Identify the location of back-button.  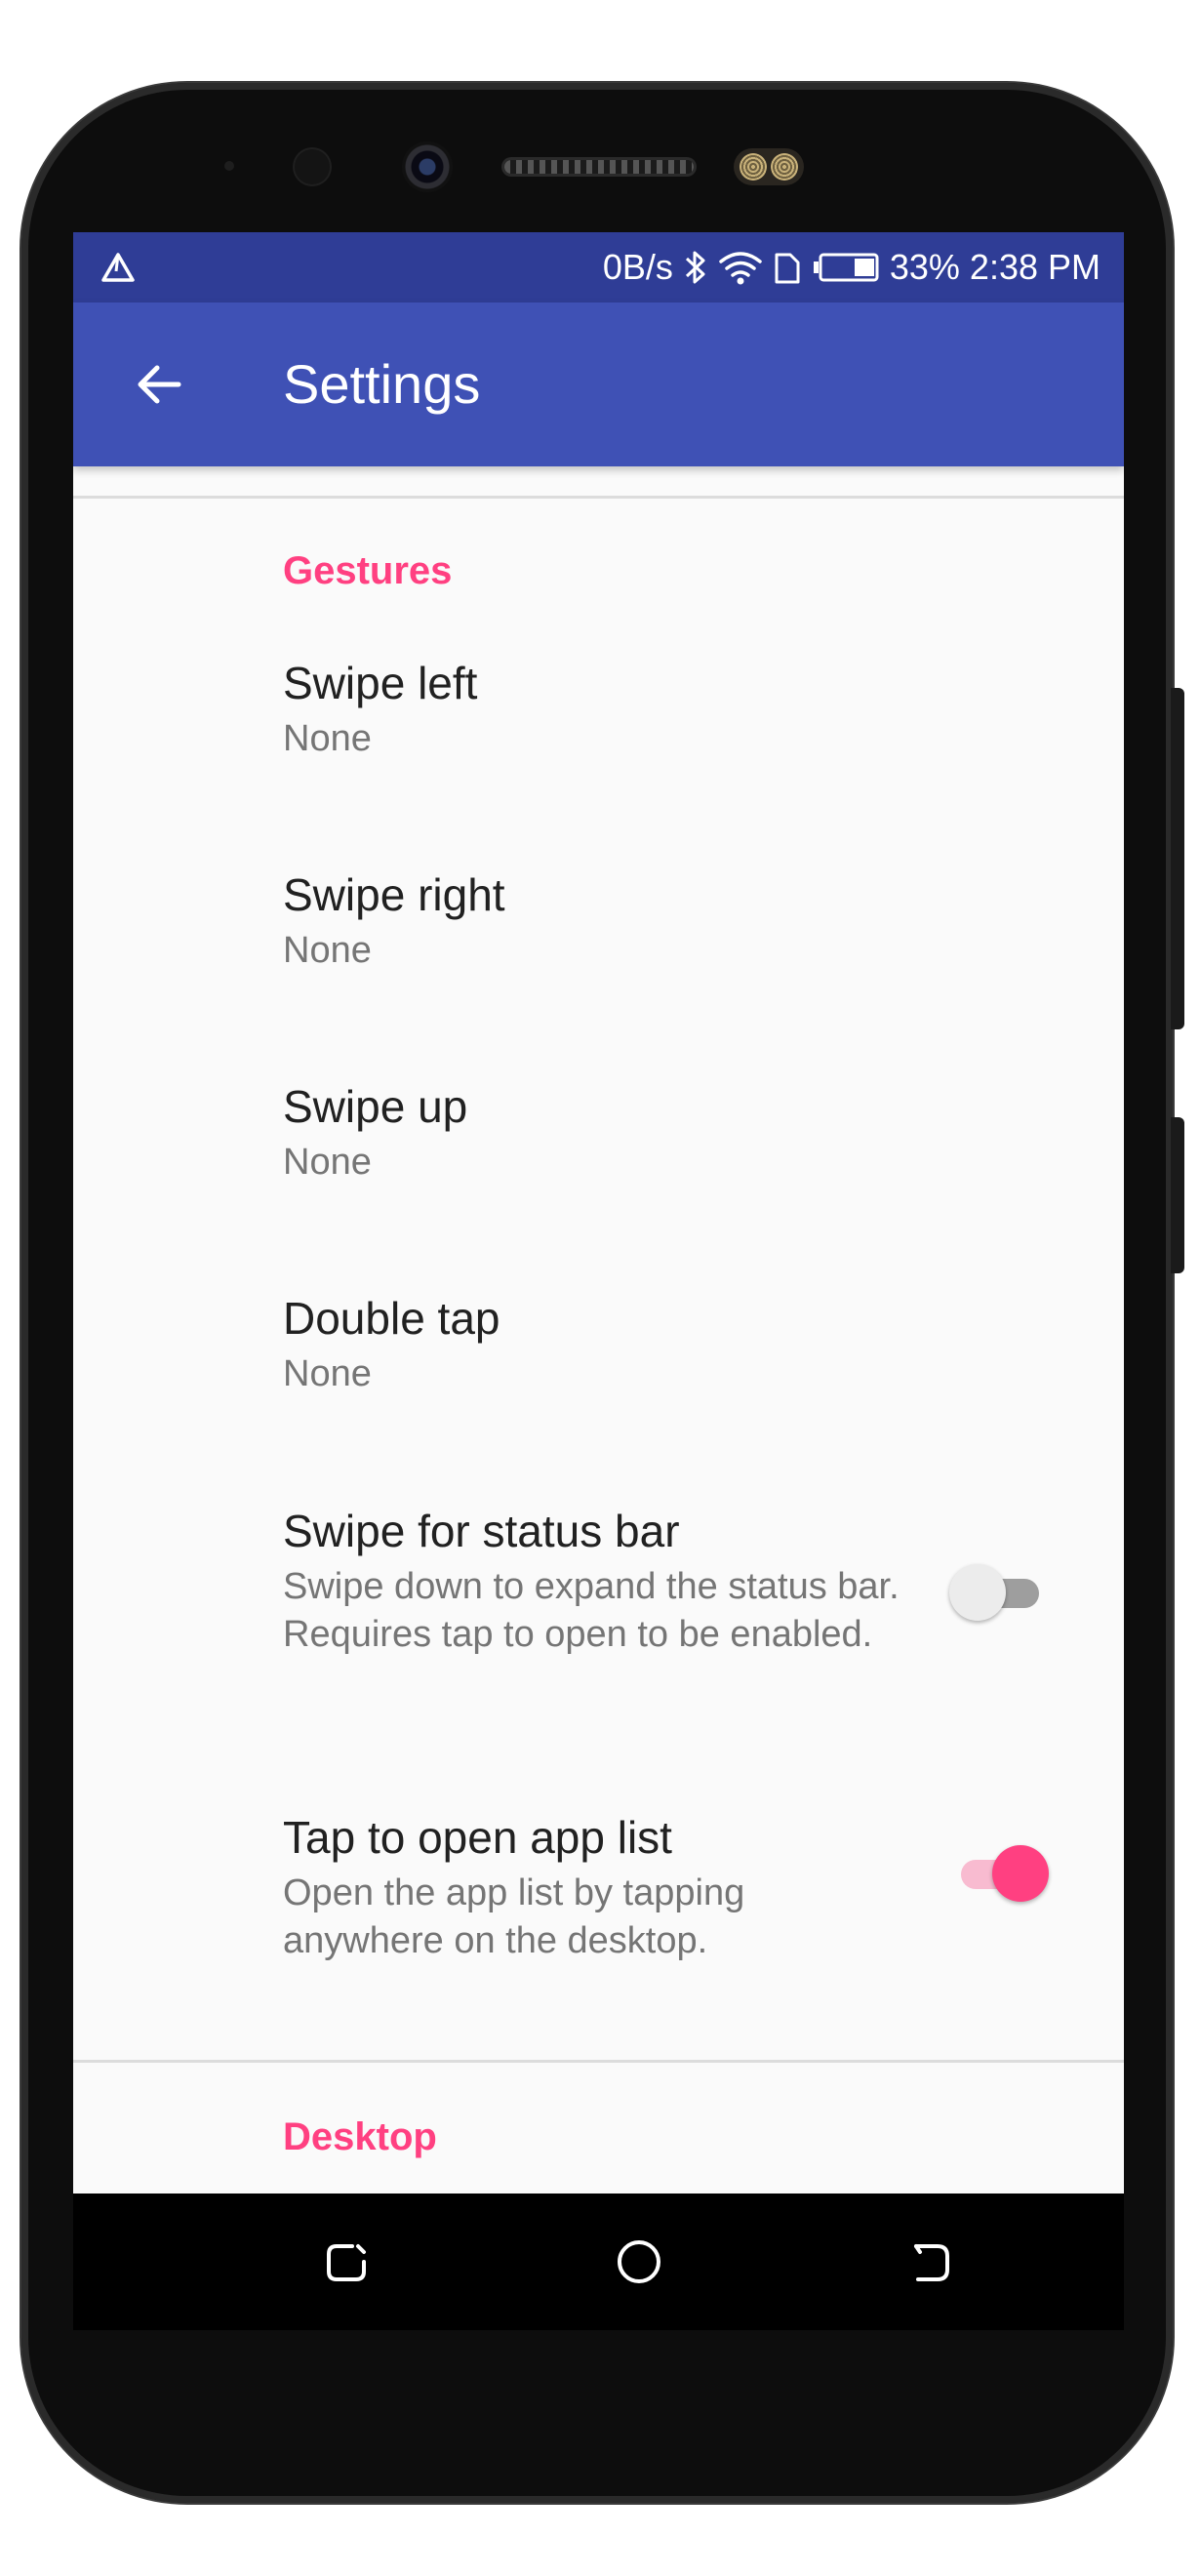
(159, 384).